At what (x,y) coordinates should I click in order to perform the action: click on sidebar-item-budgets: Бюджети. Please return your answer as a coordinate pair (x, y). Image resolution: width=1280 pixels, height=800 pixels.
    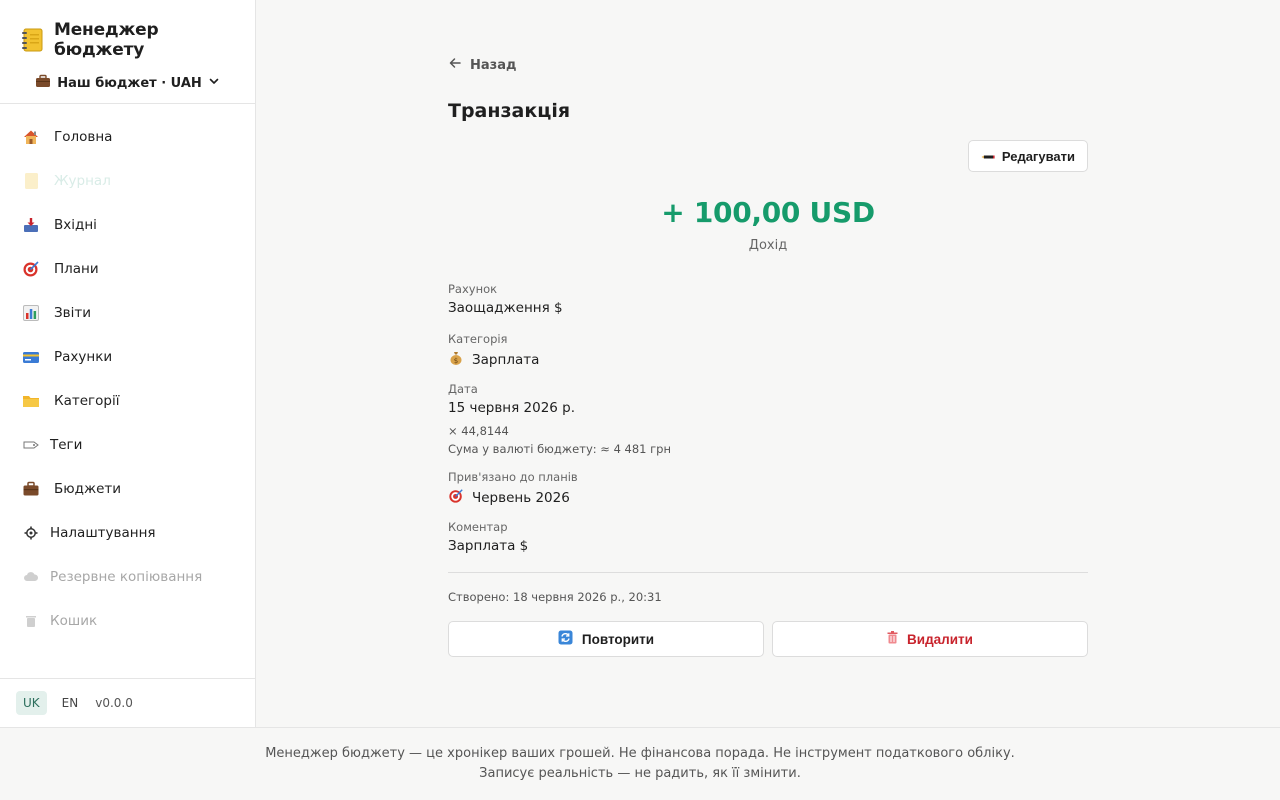
    Looking at the image, I should click on (127, 489).